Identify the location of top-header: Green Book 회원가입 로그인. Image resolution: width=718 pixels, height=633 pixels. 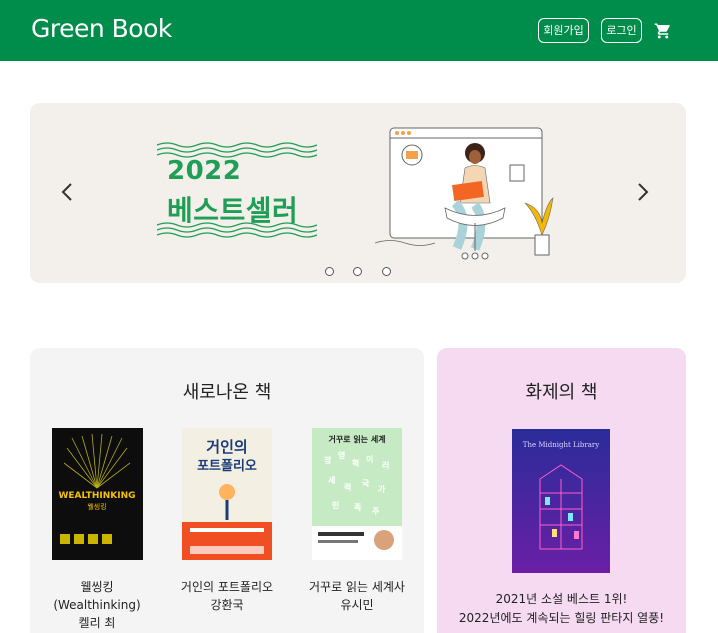
(359, 30).